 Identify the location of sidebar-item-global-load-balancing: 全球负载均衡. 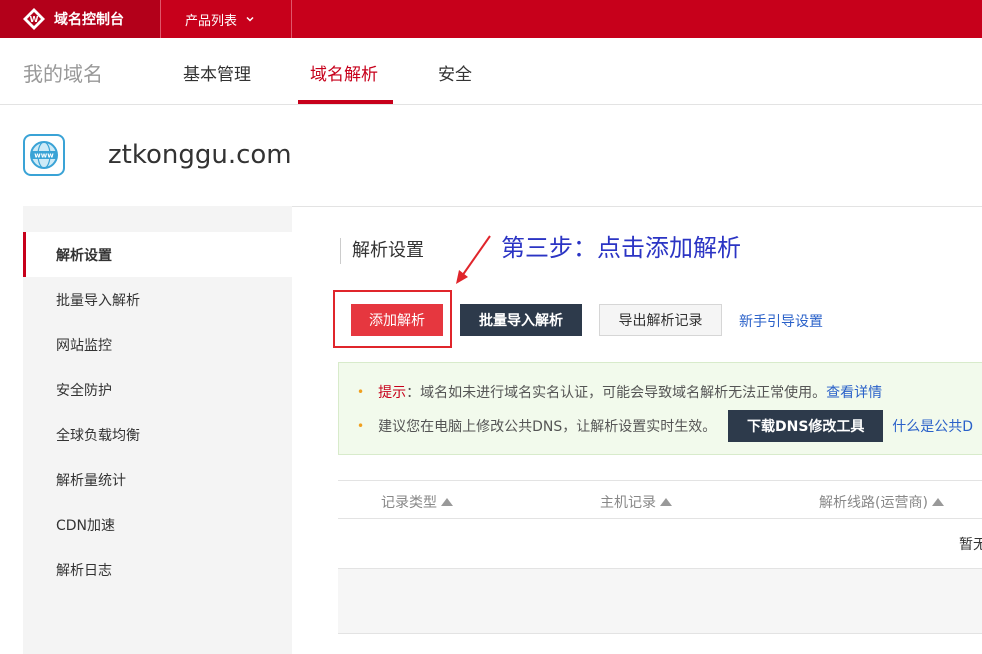
(157, 434).